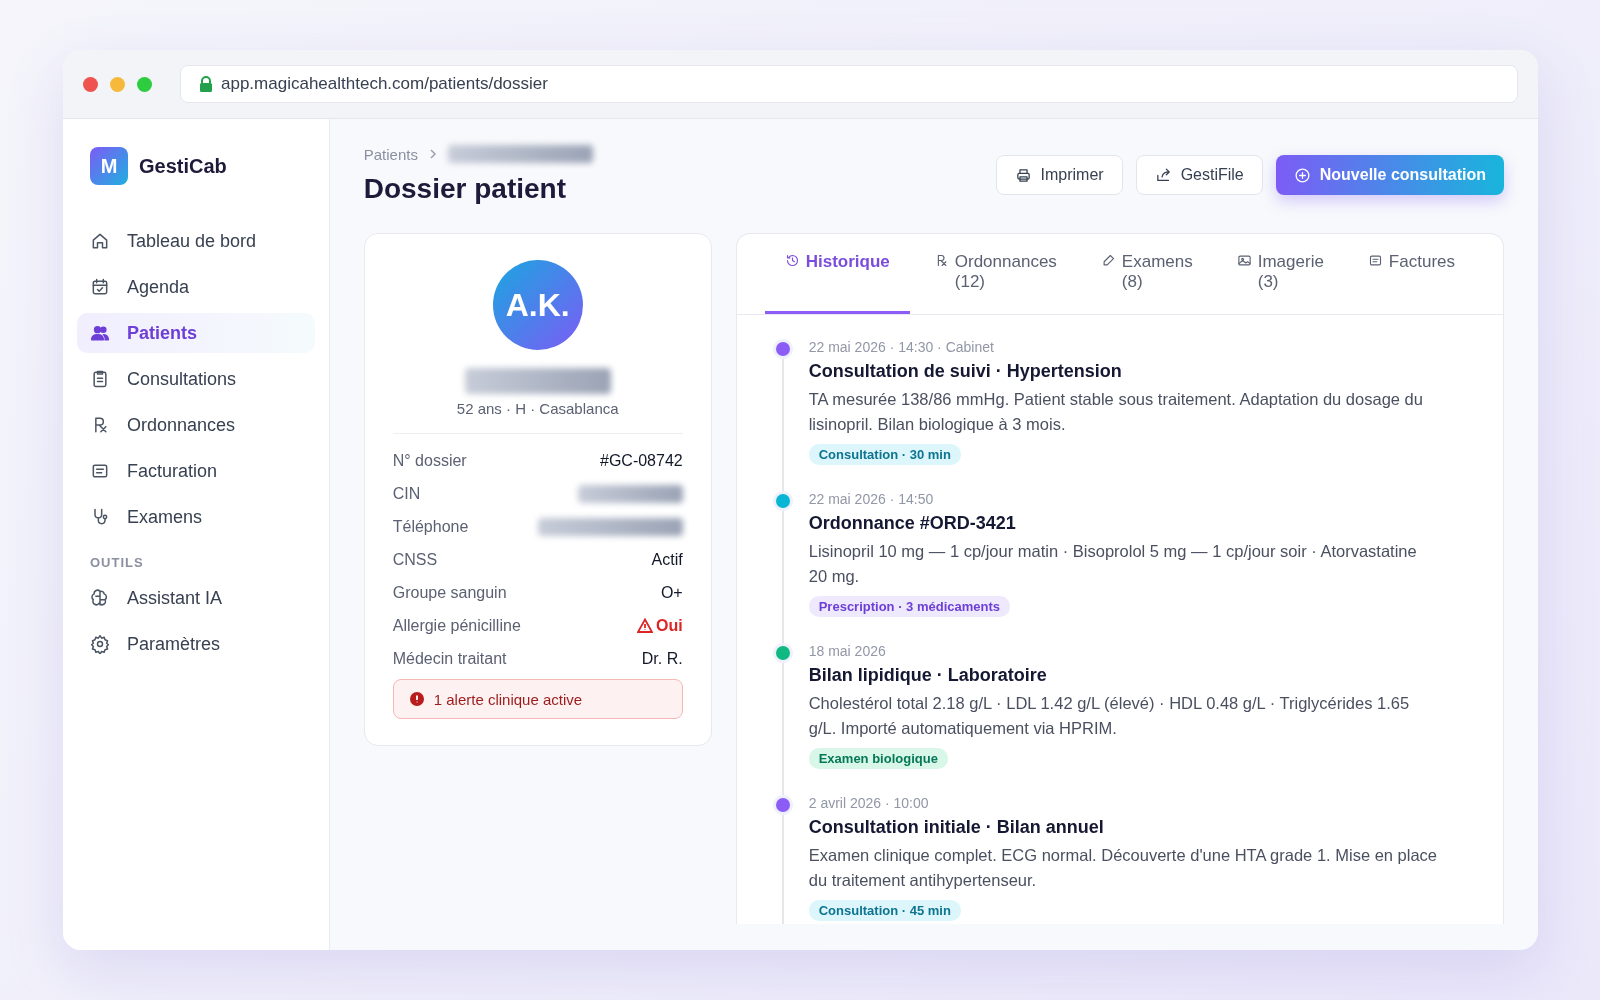 The width and height of the screenshot is (1600, 1000). What do you see at coordinates (100, 287) in the screenshot?
I see `calendar-icon` at bounding box center [100, 287].